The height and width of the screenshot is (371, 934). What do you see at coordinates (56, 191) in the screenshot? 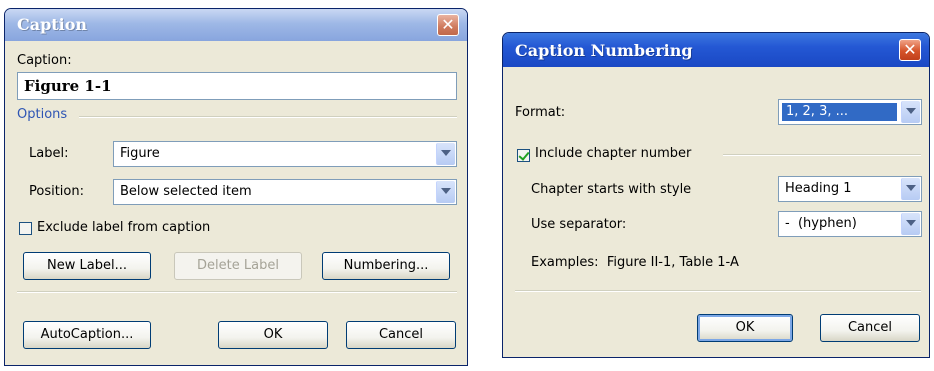
I see `position-field-label: Position:` at bounding box center [56, 191].